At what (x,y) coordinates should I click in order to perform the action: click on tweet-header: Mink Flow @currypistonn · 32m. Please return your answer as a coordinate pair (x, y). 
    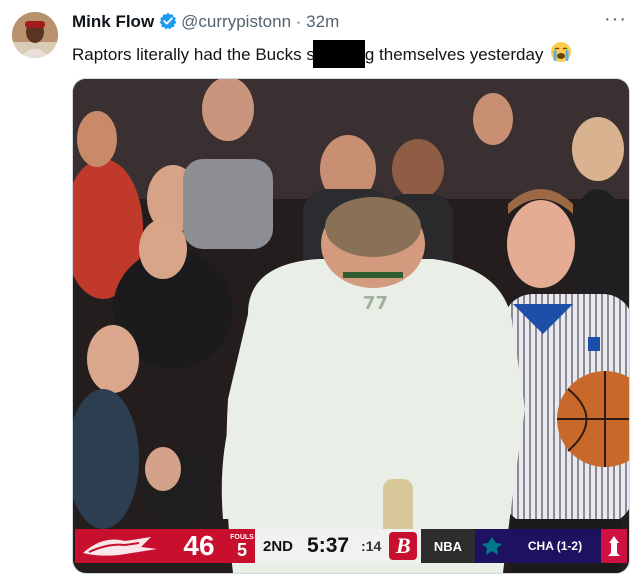
    Looking at the image, I should click on (205, 23).